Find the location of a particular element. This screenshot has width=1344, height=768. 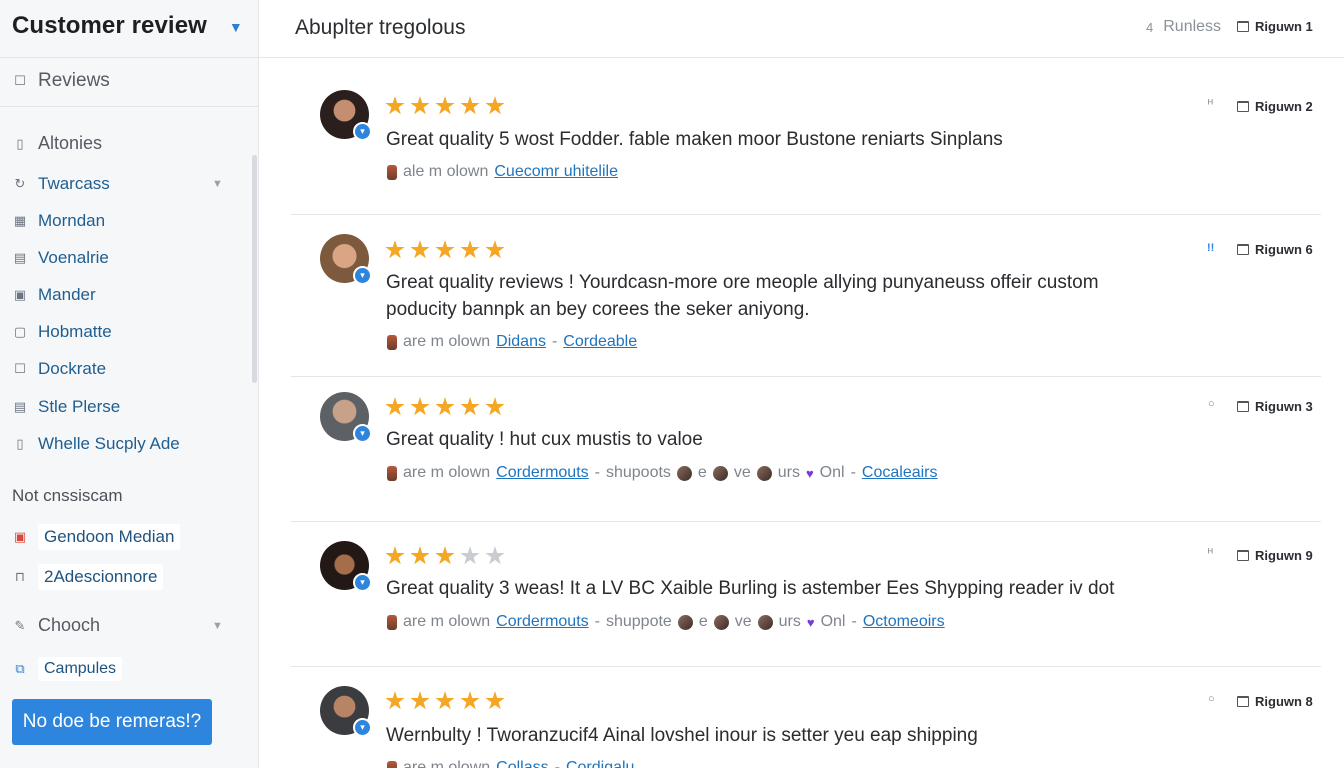

sidebar-item-label: Whelle Sucply Ade is located at coordinates (109, 443).